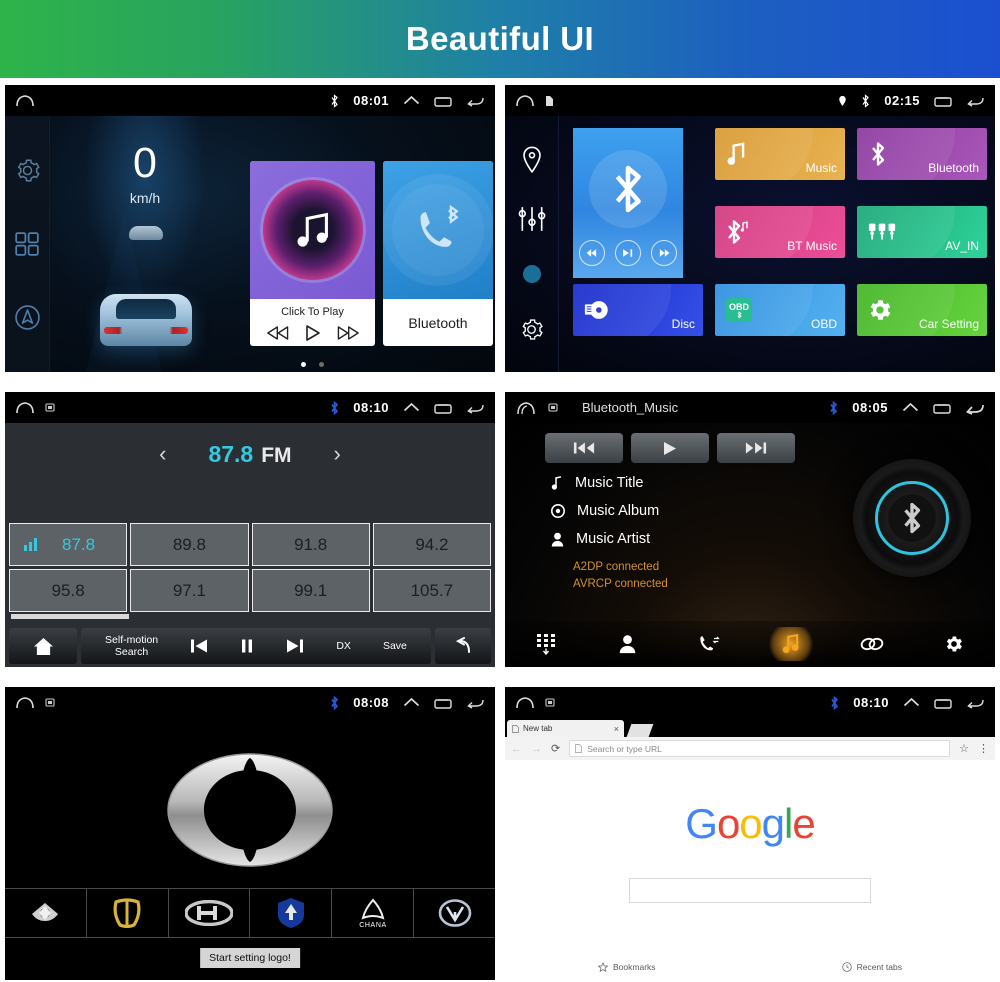 The height and width of the screenshot is (982, 1000). I want to click on back-button: ←, so click(516, 749).